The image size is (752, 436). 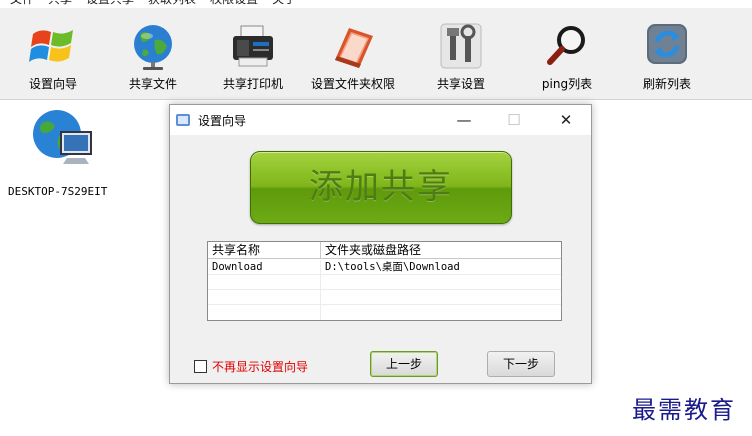 What do you see at coordinates (252, 84) in the screenshot?
I see `toolbar-share-printer-label: 共享打印机` at bounding box center [252, 84].